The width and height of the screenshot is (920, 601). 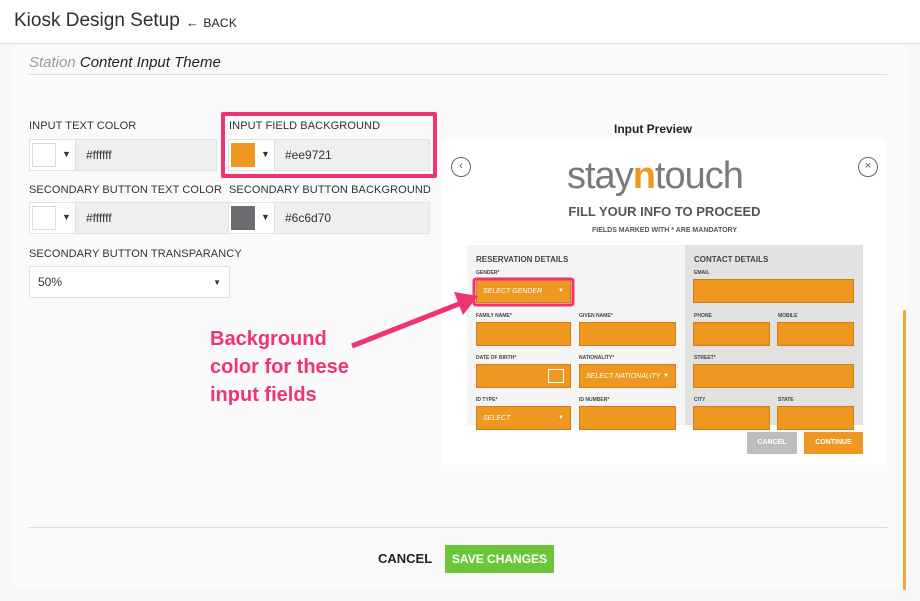 What do you see at coordinates (773, 376) in the screenshot?
I see `street-input` at bounding box center [773, 376].